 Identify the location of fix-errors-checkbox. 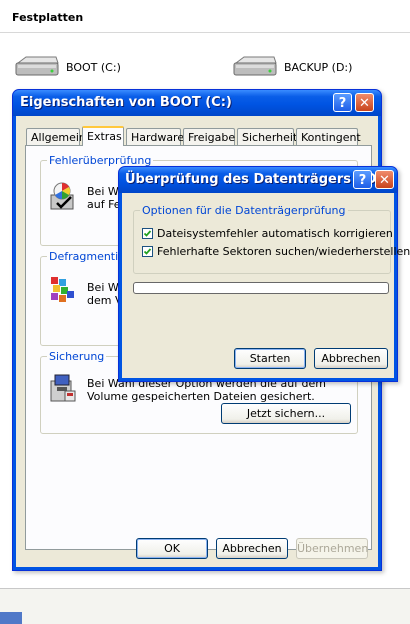
(147, 233).